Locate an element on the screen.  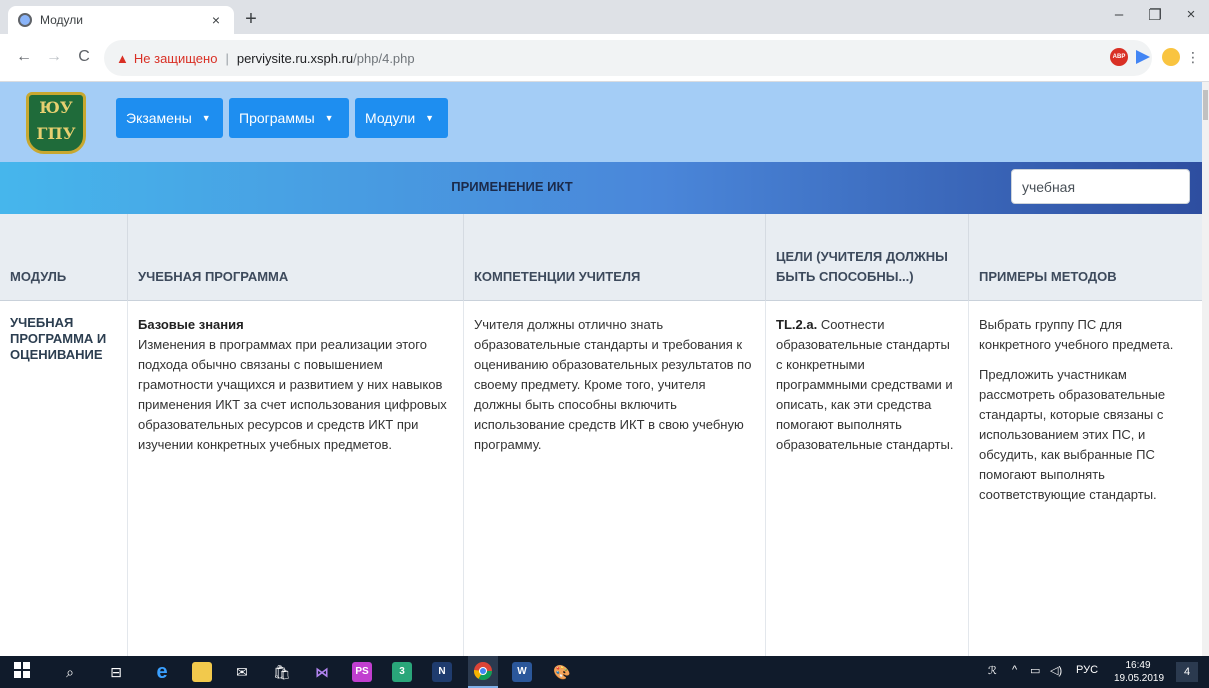
word-icon: W is located at coordinates (522, 672).